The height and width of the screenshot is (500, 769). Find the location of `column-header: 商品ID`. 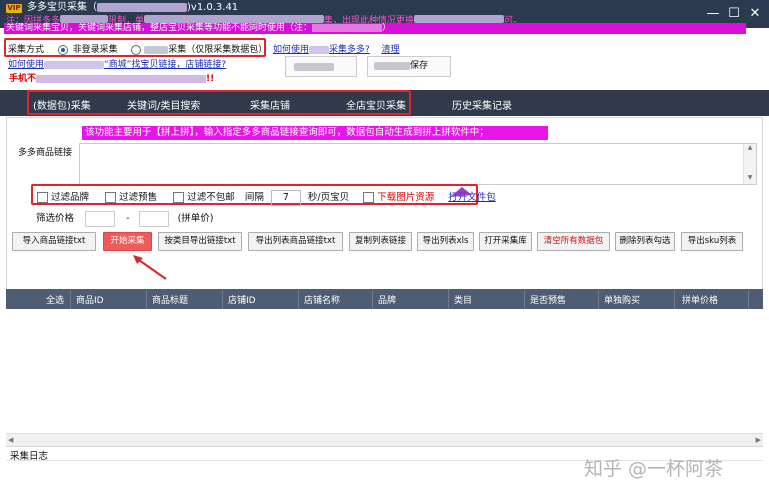

column-header: 商品ID is located at coordinates (90, 299).